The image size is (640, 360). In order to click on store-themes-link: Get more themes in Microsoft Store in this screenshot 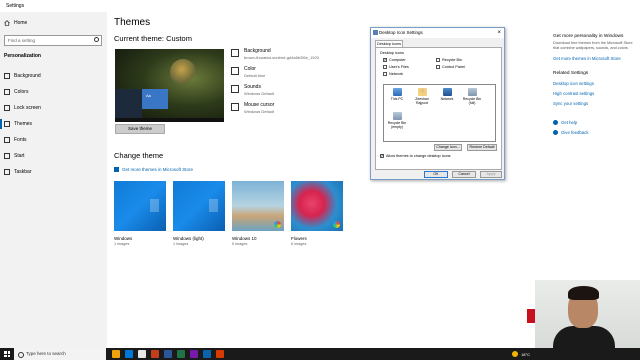, I will do `click(153, 169)`.